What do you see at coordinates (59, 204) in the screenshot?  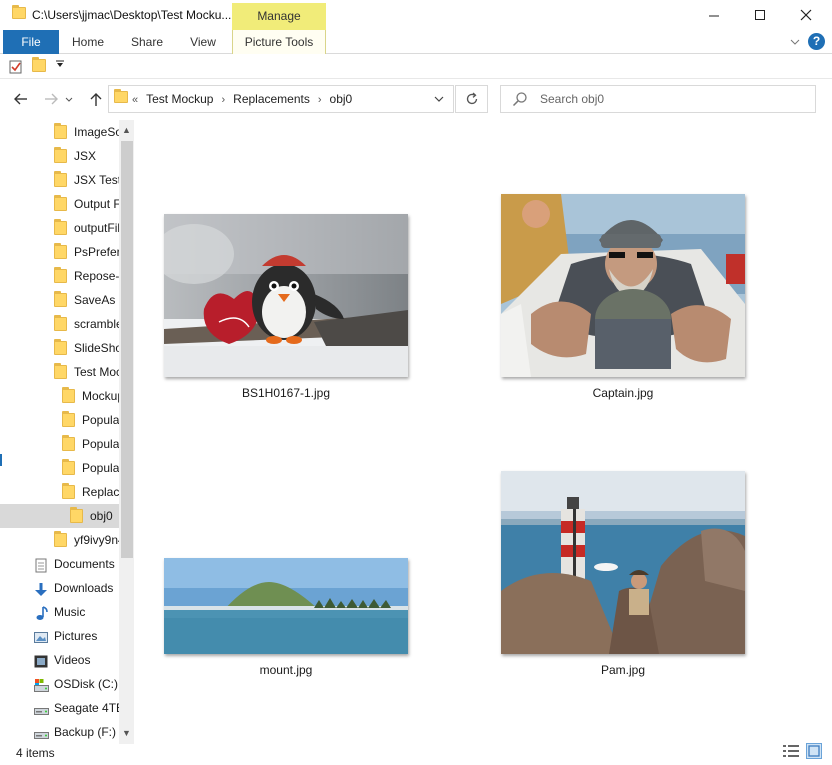 I see `nav-item: Output Fo` at bounding box center [59, 204].